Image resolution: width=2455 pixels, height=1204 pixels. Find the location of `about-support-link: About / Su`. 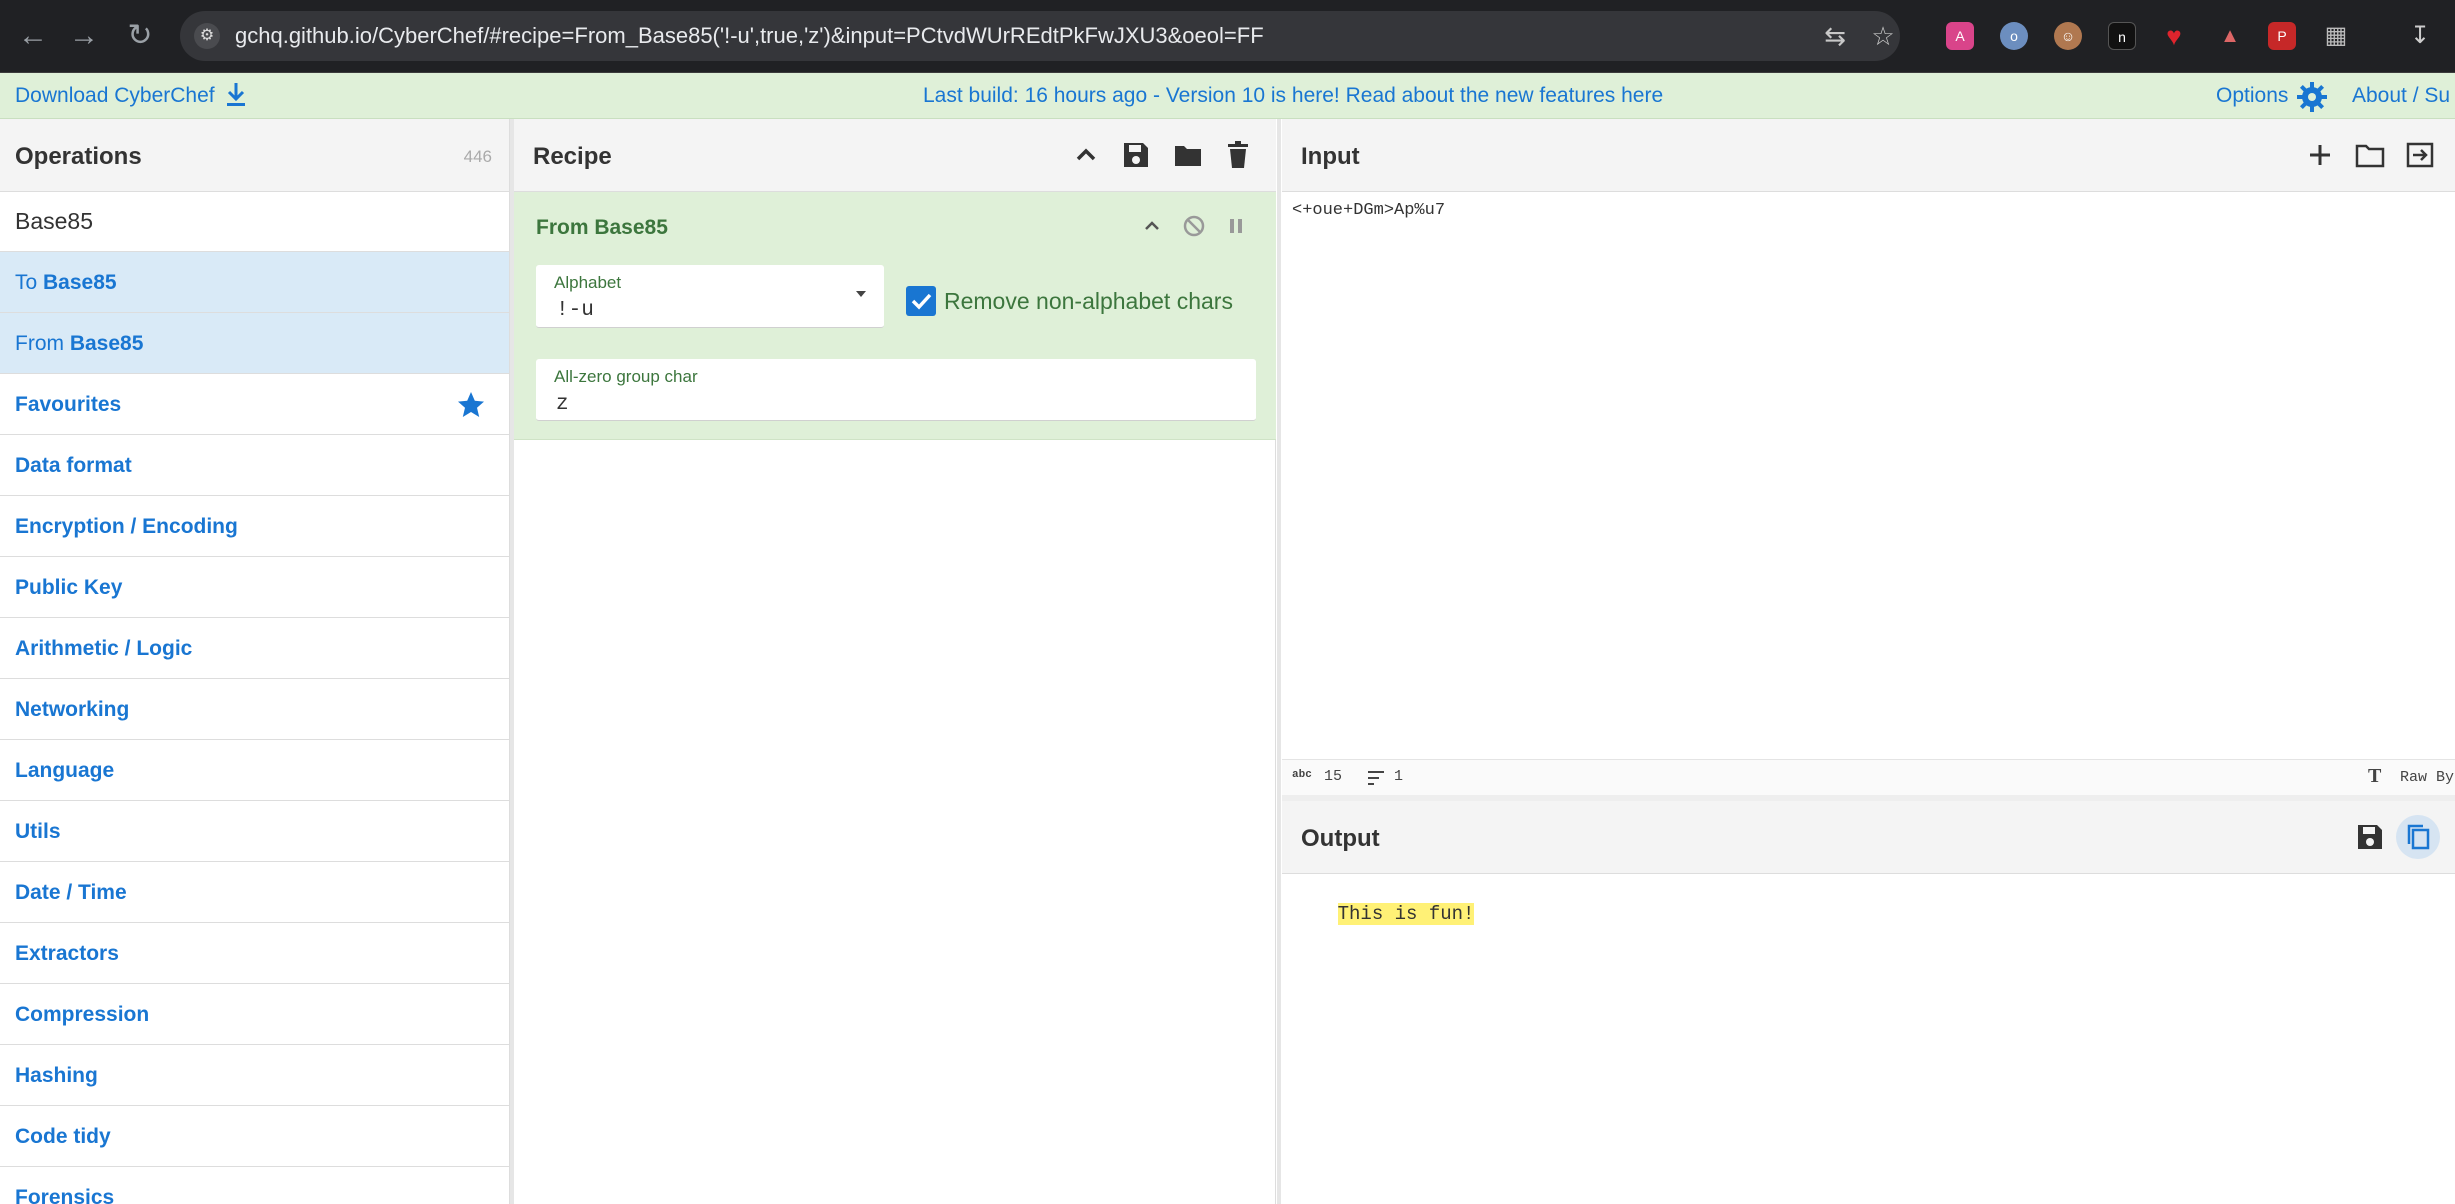

about-support-link: About / Su is located at coordinates (2401, 96).